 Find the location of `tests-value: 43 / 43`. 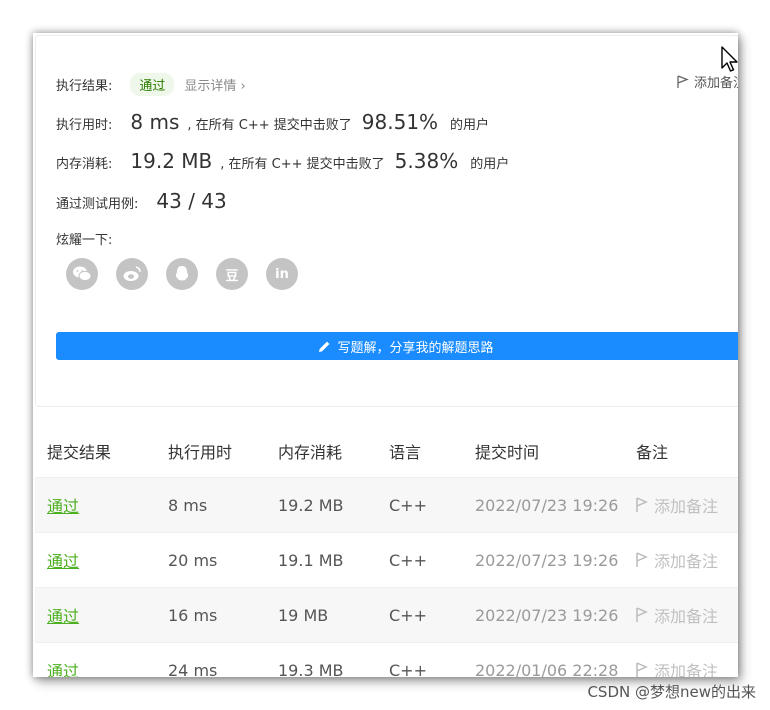

tests-value: 43 / 43 is located at coordinates (191, 201).